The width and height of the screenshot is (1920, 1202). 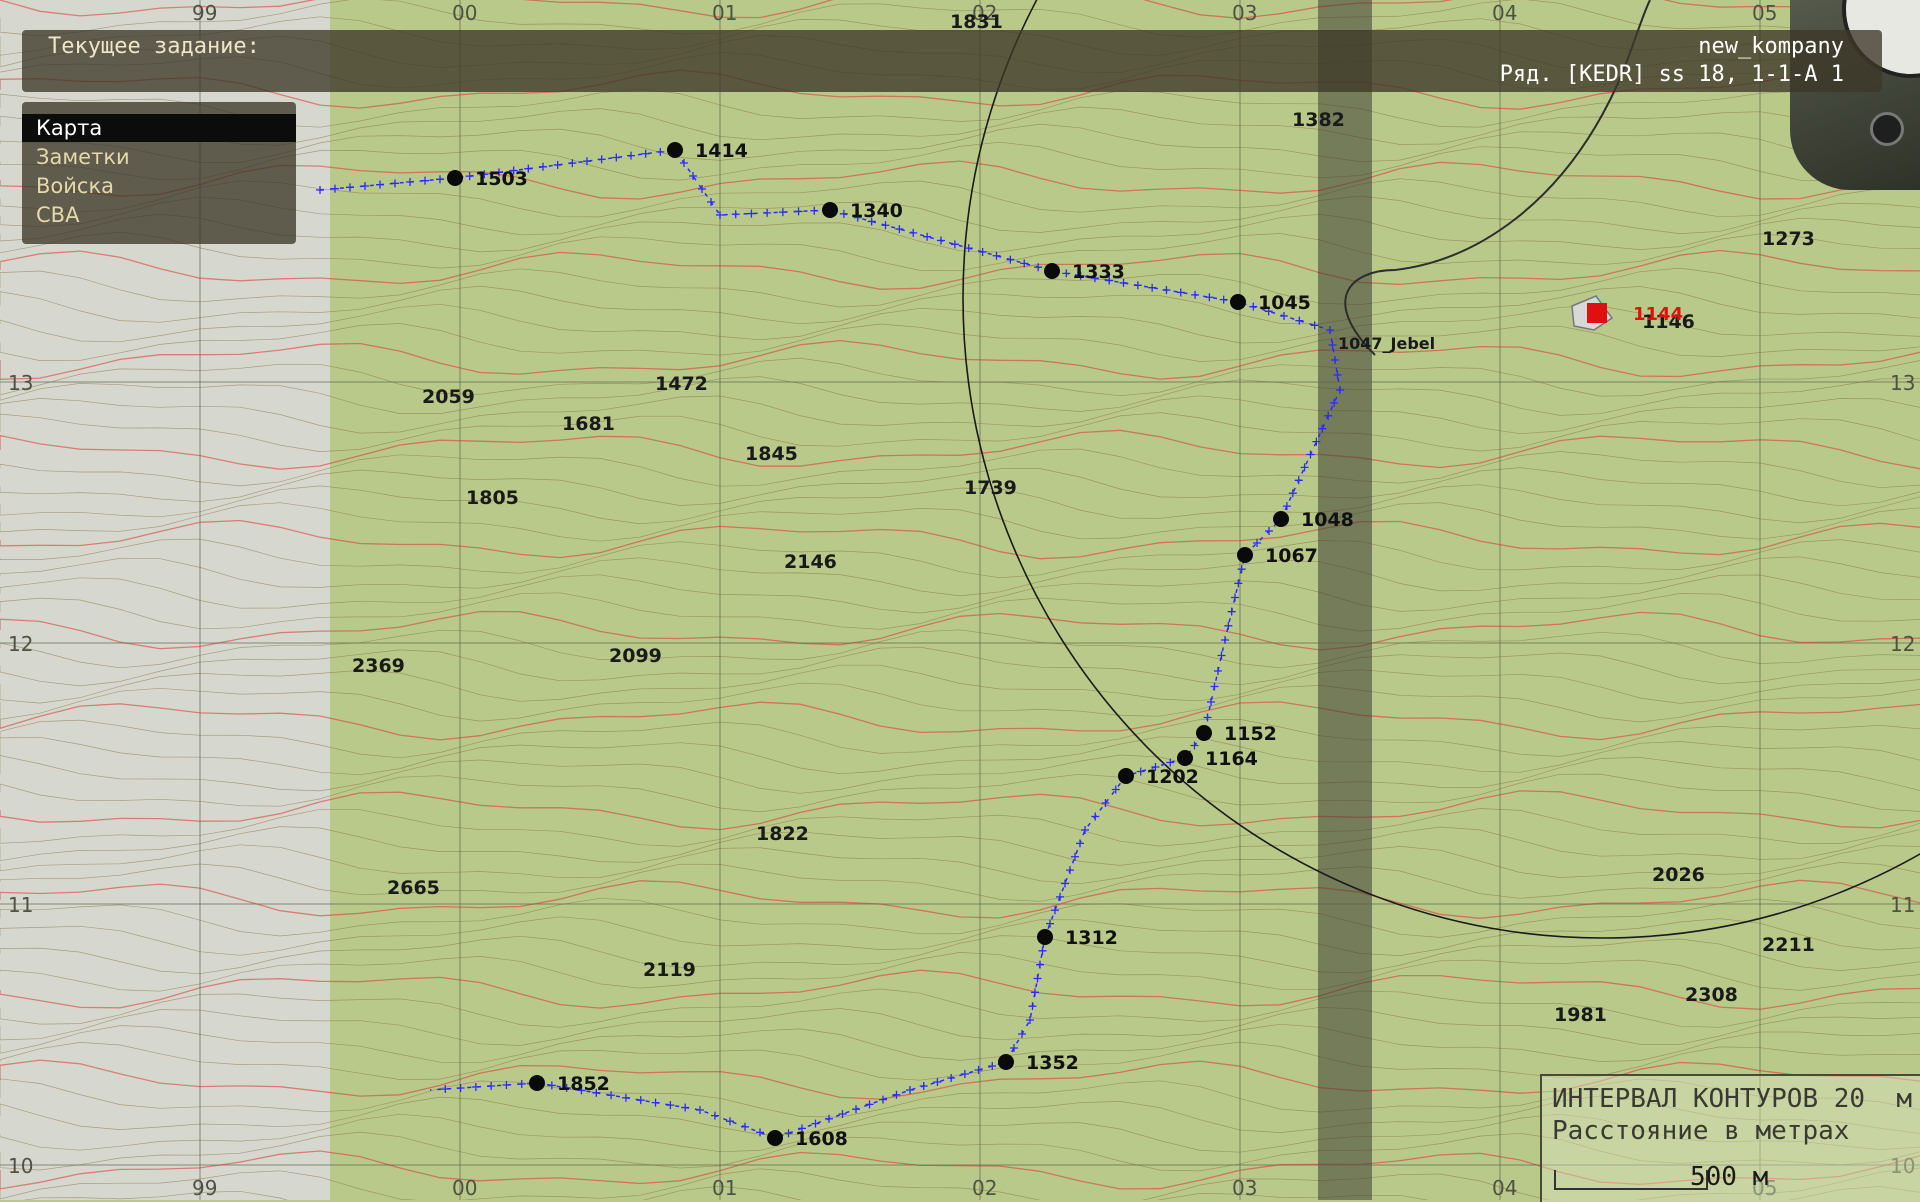 I want to click on menu-item-units: Войска, so click(x=159, y=186).